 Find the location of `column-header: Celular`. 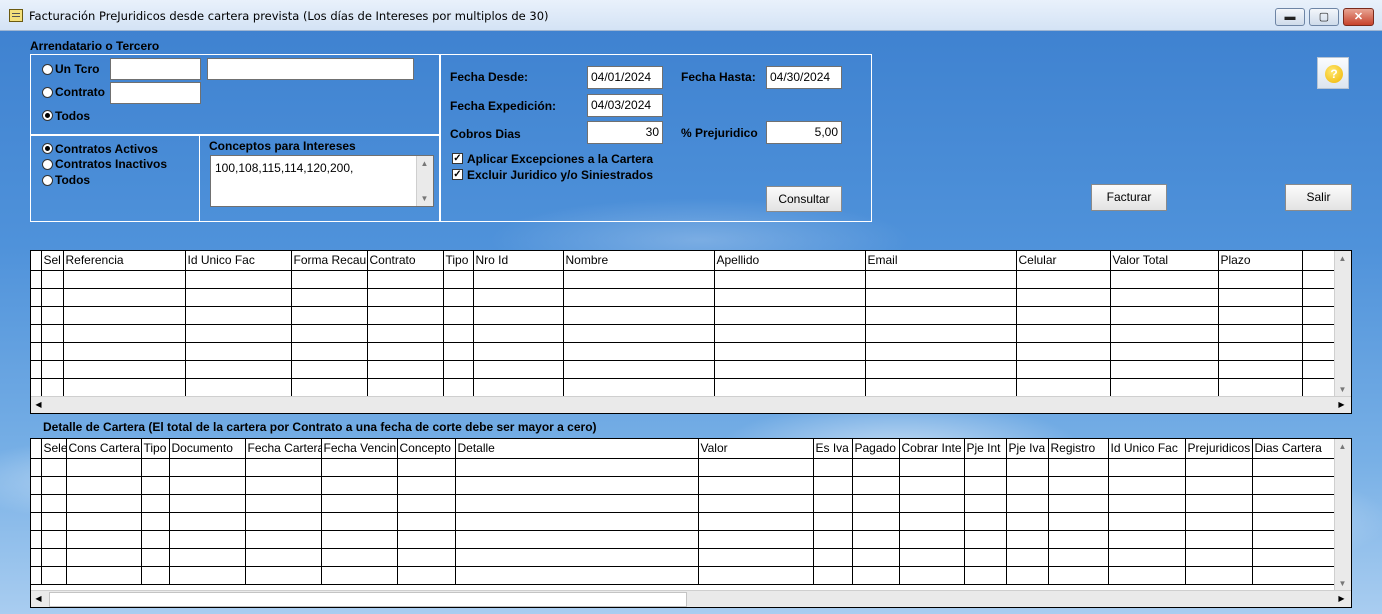

column-header: Celular is located at coordinates (1063, 261).